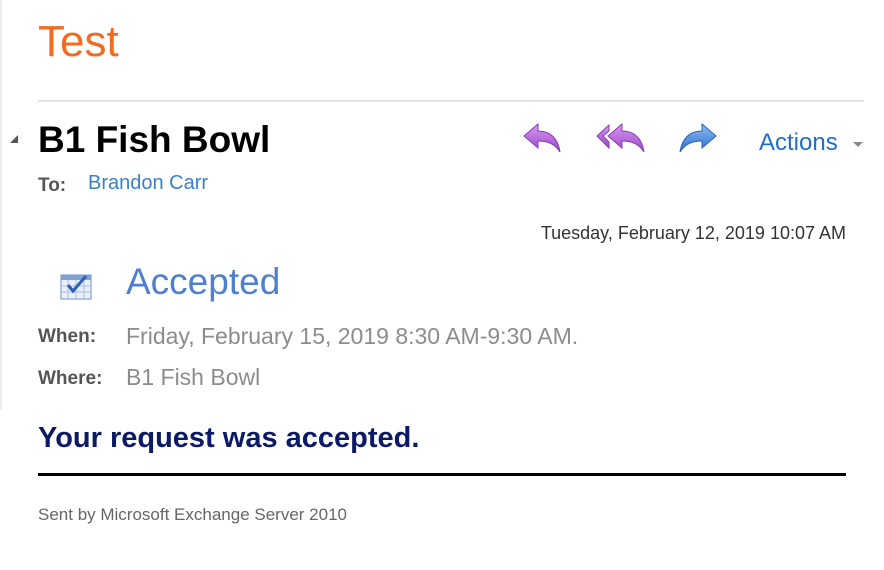 The height and width of the screenshot is (570, 884). What do you see at coordinates (229, 438) in the screenshot?
I see `message-body-text: Your request was accepted.` at bounding box center [229, 438].